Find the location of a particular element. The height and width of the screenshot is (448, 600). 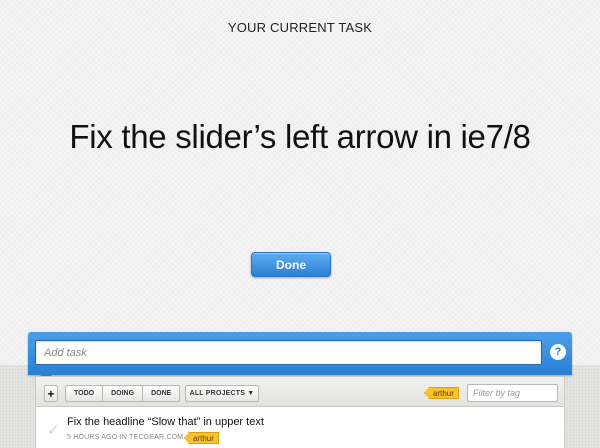

task-meta: 5 HOURS AGO IN TECGEAR.COM is located at coordinates (125, 437).